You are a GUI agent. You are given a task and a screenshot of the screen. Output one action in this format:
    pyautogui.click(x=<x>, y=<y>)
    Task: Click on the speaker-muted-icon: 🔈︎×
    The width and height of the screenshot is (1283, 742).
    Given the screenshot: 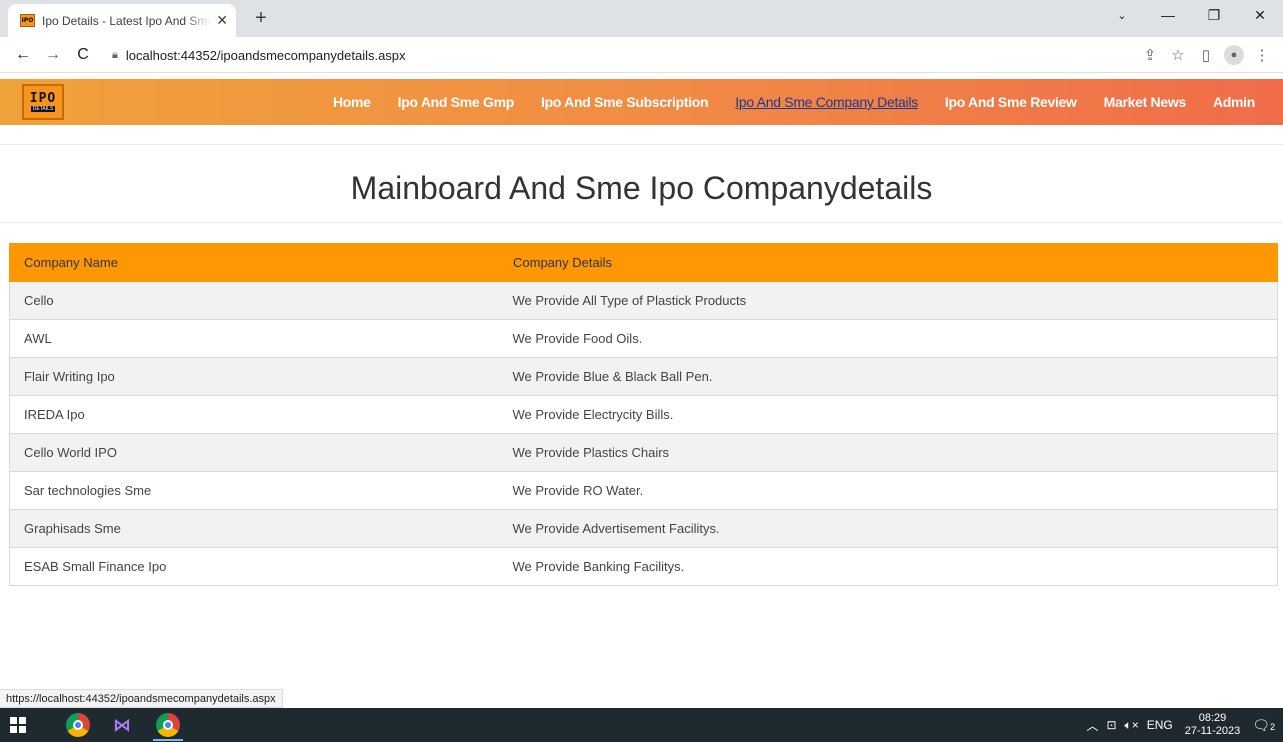 What is the action you would take?
    pyautogui.click(x=1132, y=725)
    